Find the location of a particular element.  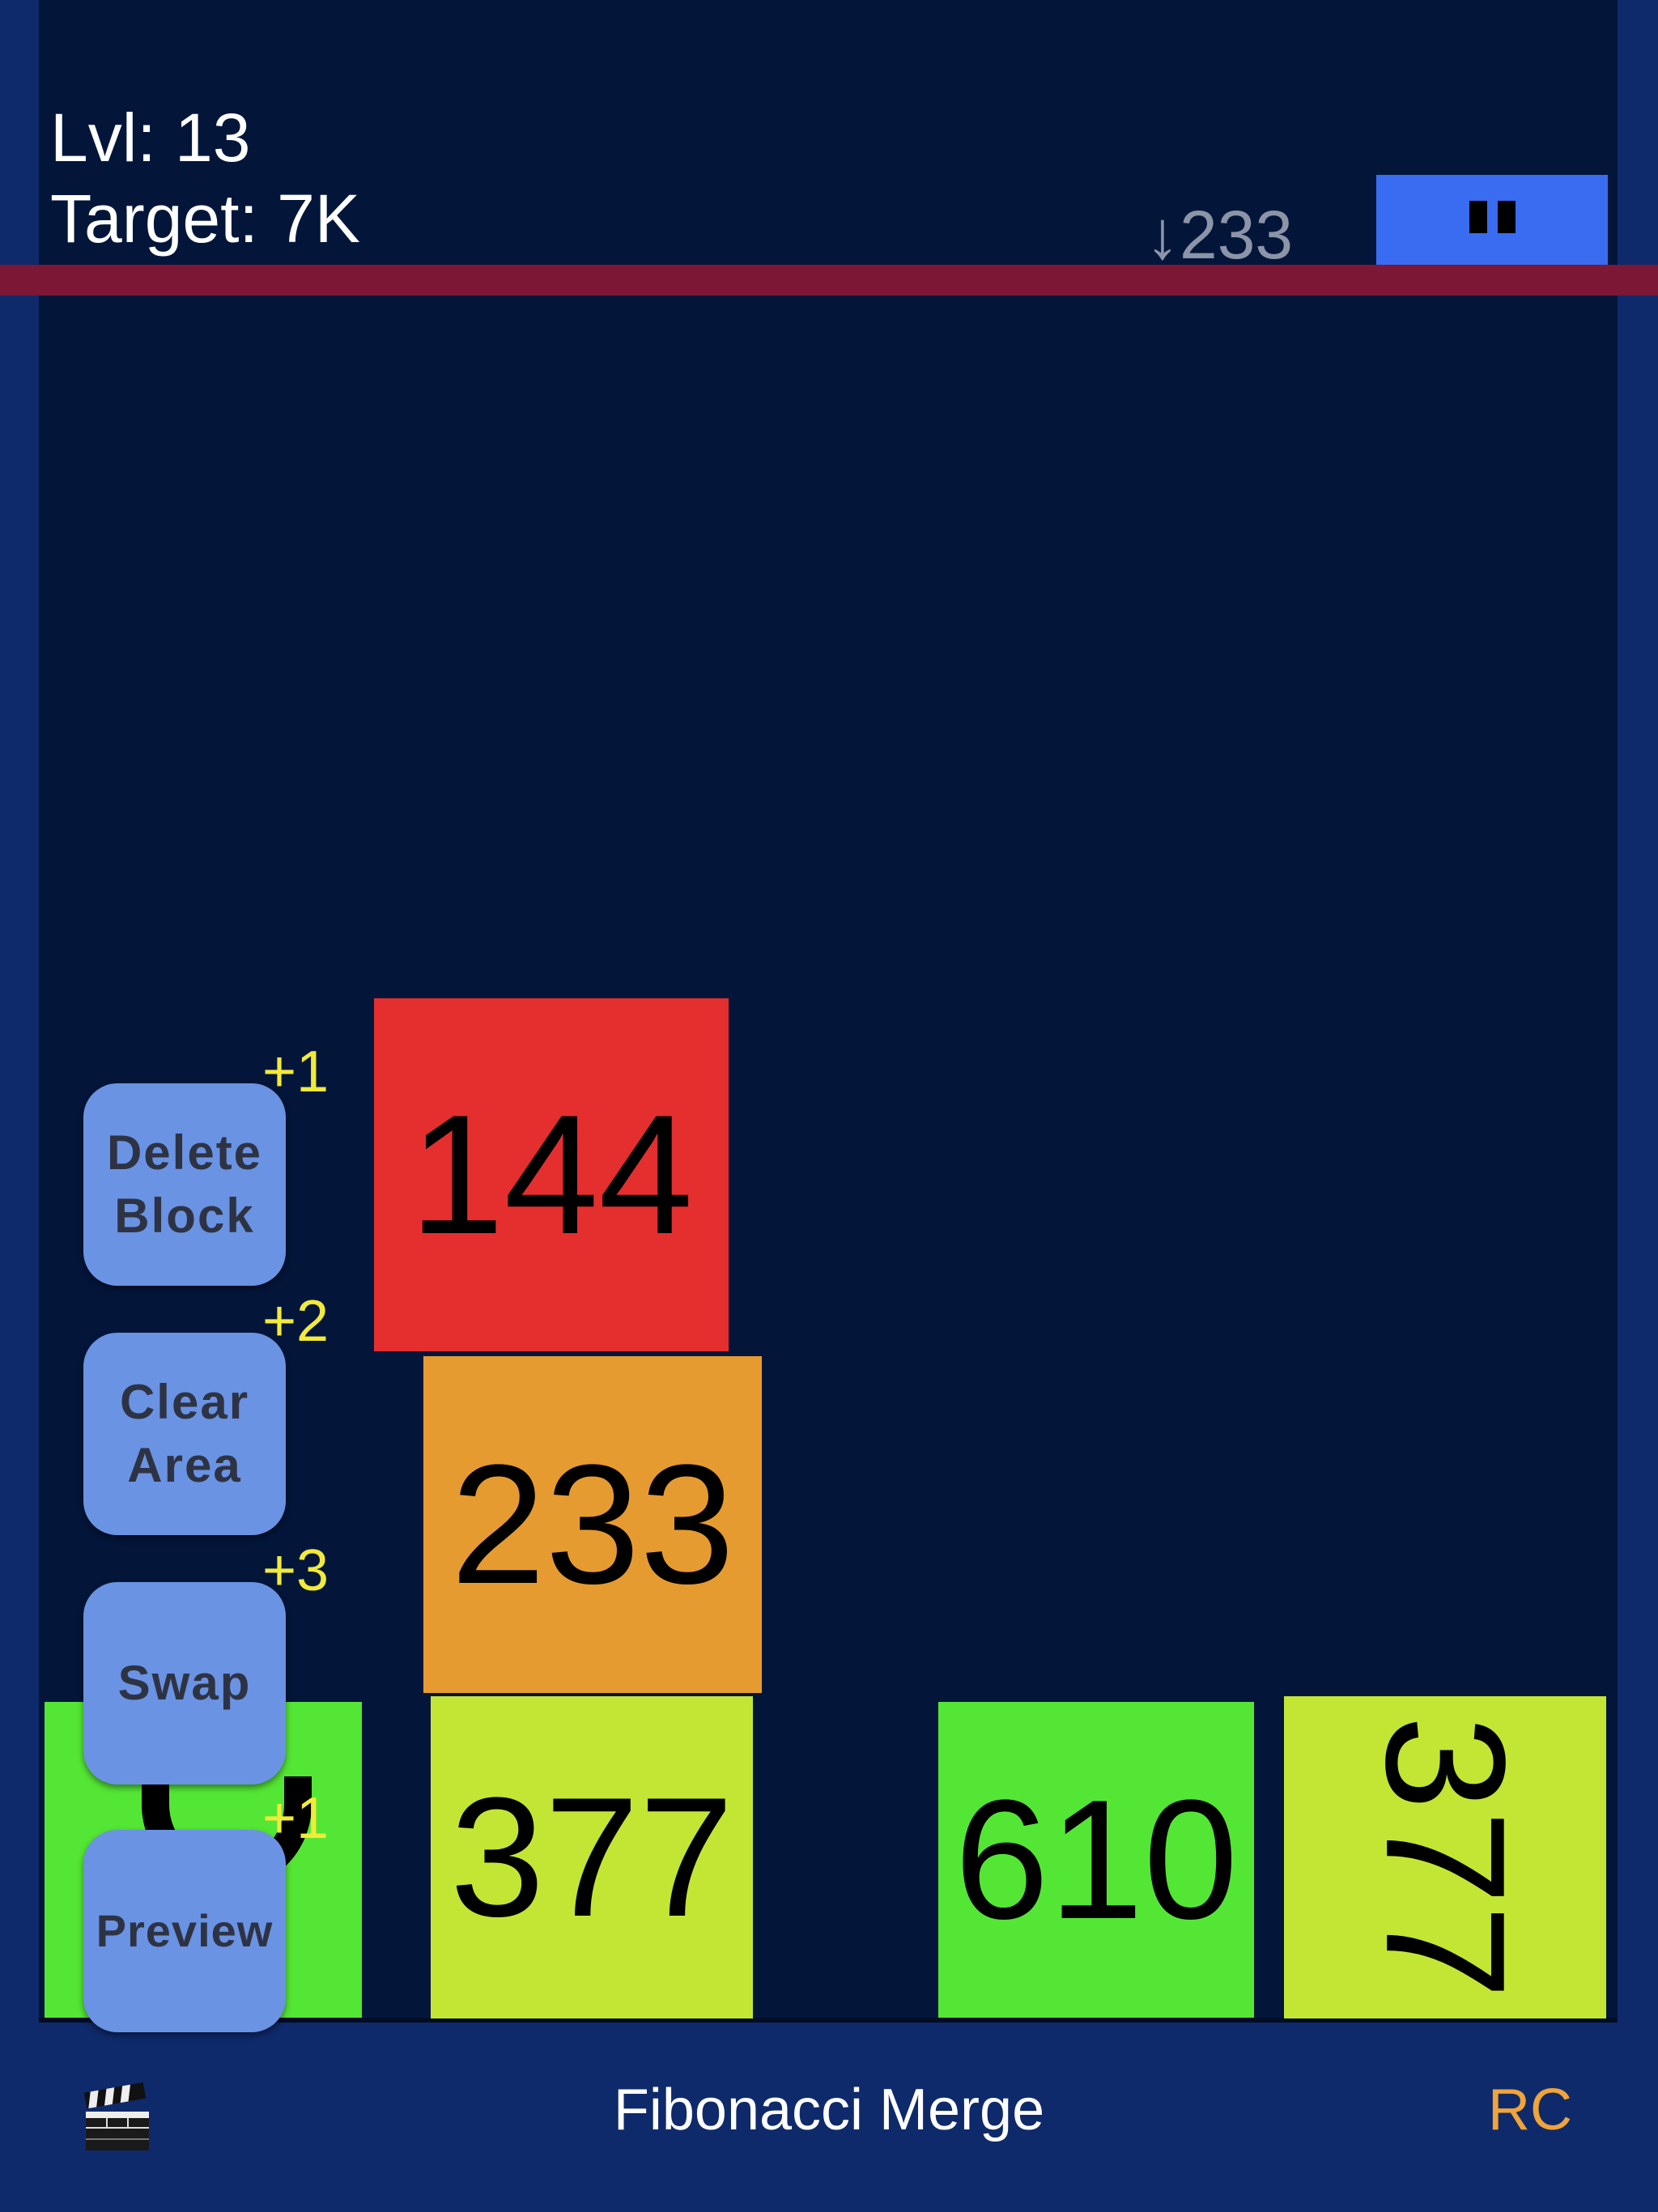

powerup-label: Preview is located at coordinates (185, 1930).